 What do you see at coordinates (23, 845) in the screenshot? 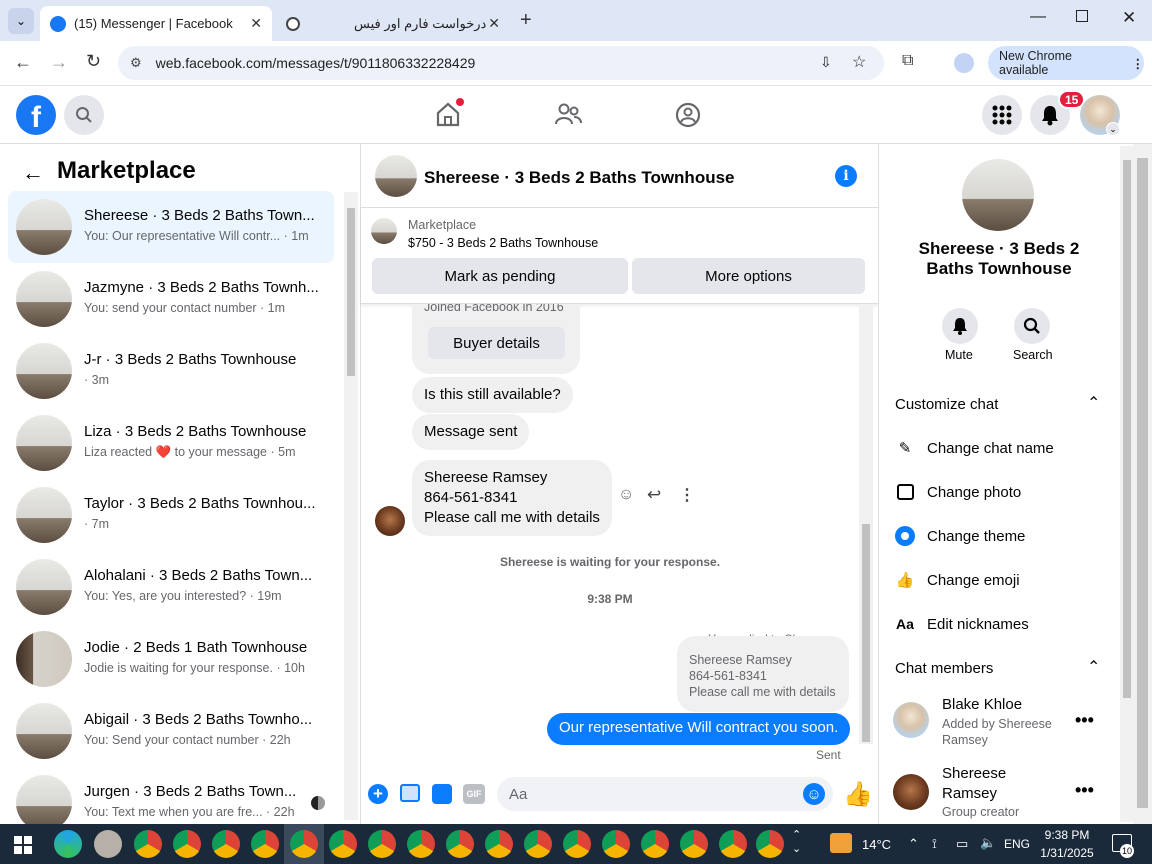
I see `windows-start-icon` at bounding box center [23, 845].